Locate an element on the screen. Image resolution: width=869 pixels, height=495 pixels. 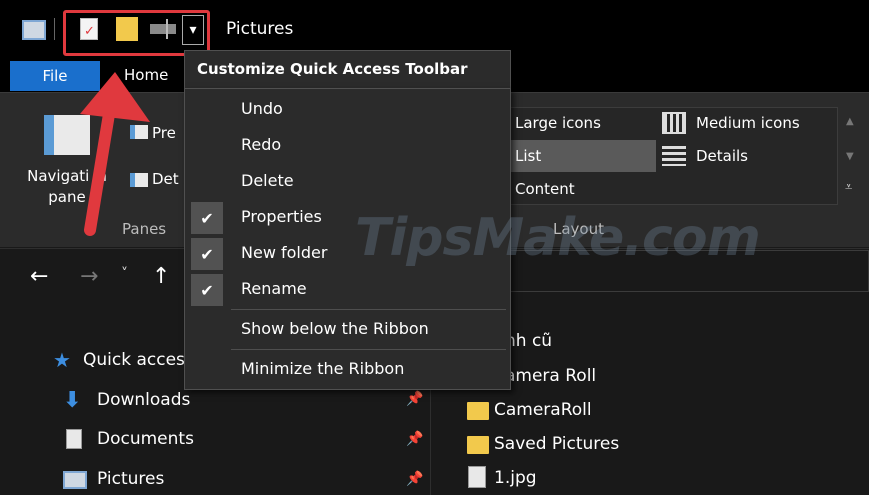
watermark-text: TipsMake.com is located at coordinates (558, 238).